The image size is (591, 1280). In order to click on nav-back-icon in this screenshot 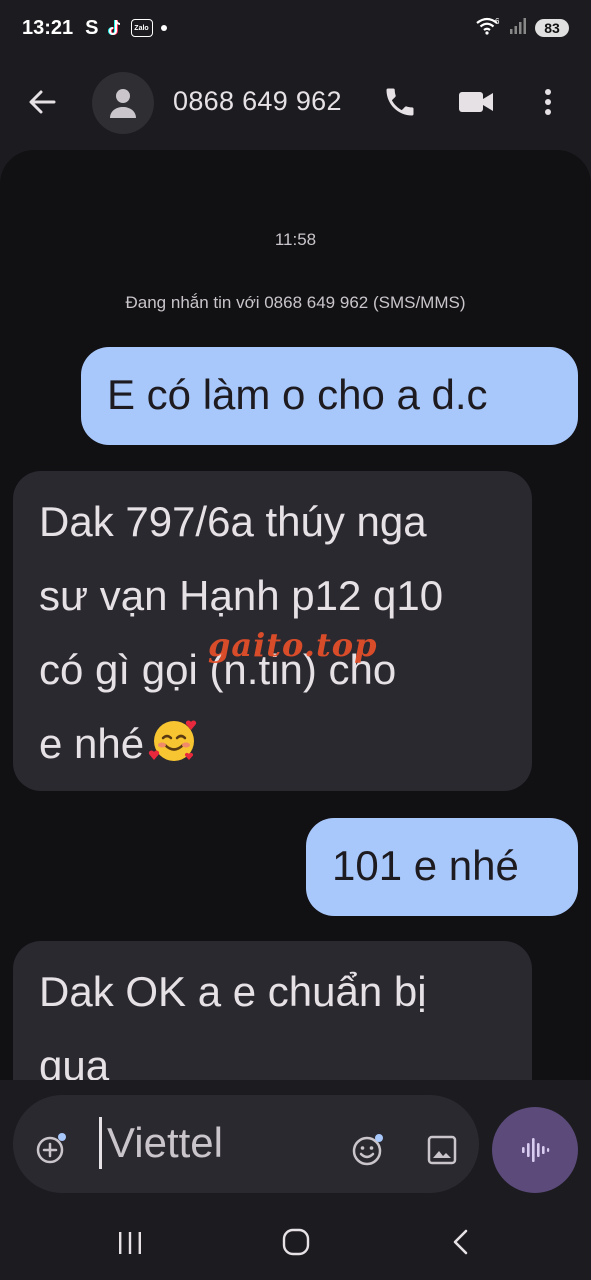, I will do `click(461, 1242)`.